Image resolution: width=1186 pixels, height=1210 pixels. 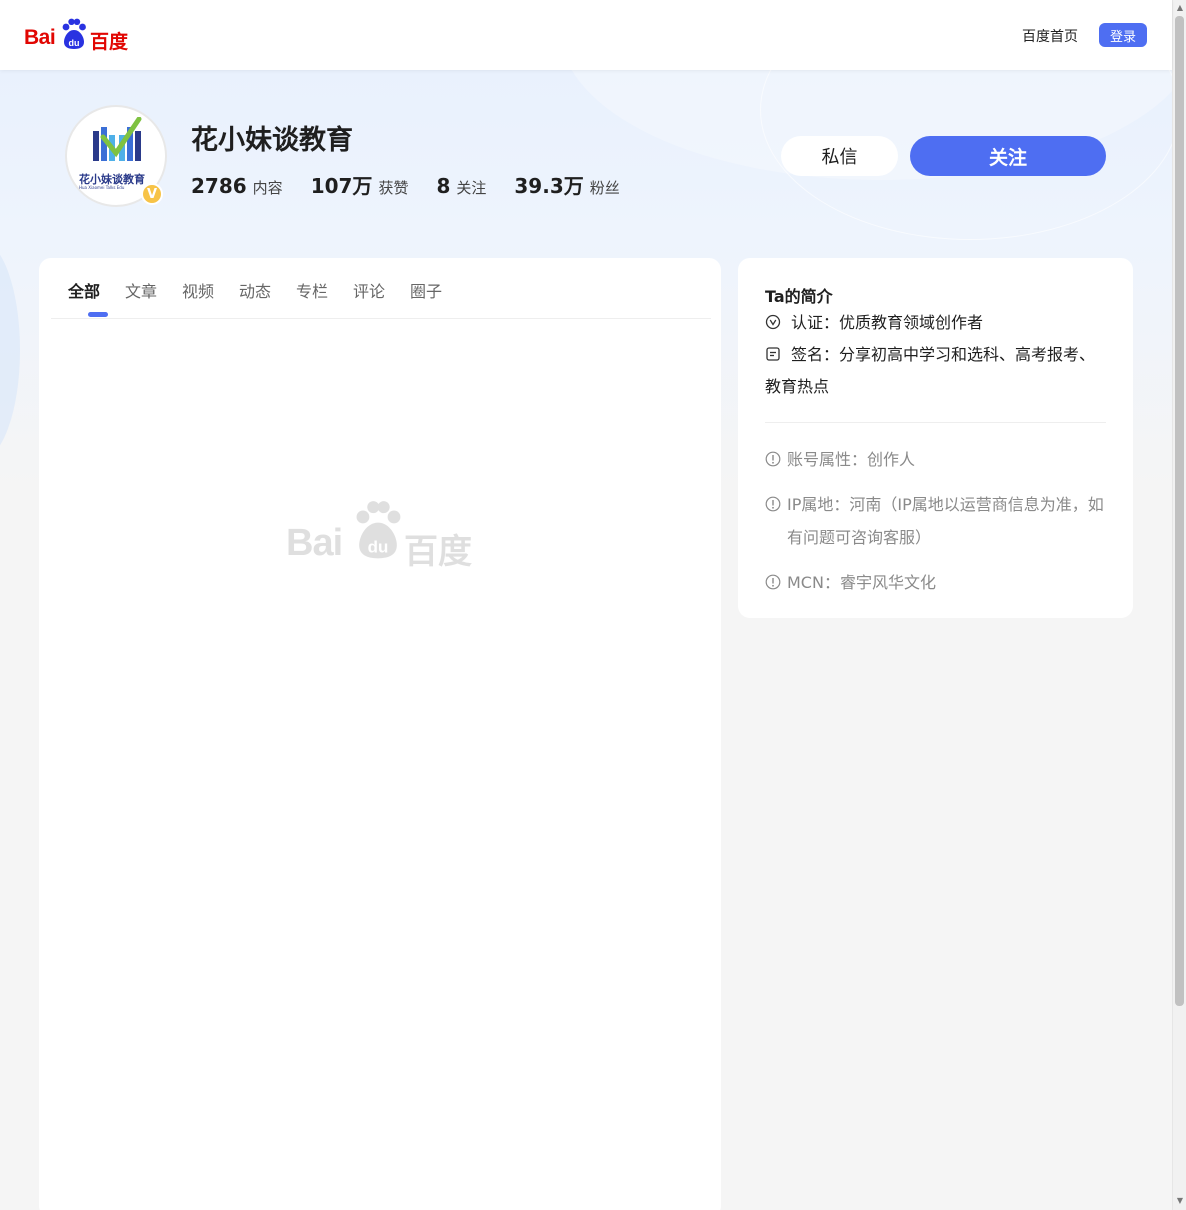 I want to click on stat-content-count: 2786 内容, so click(x=237, y=186).